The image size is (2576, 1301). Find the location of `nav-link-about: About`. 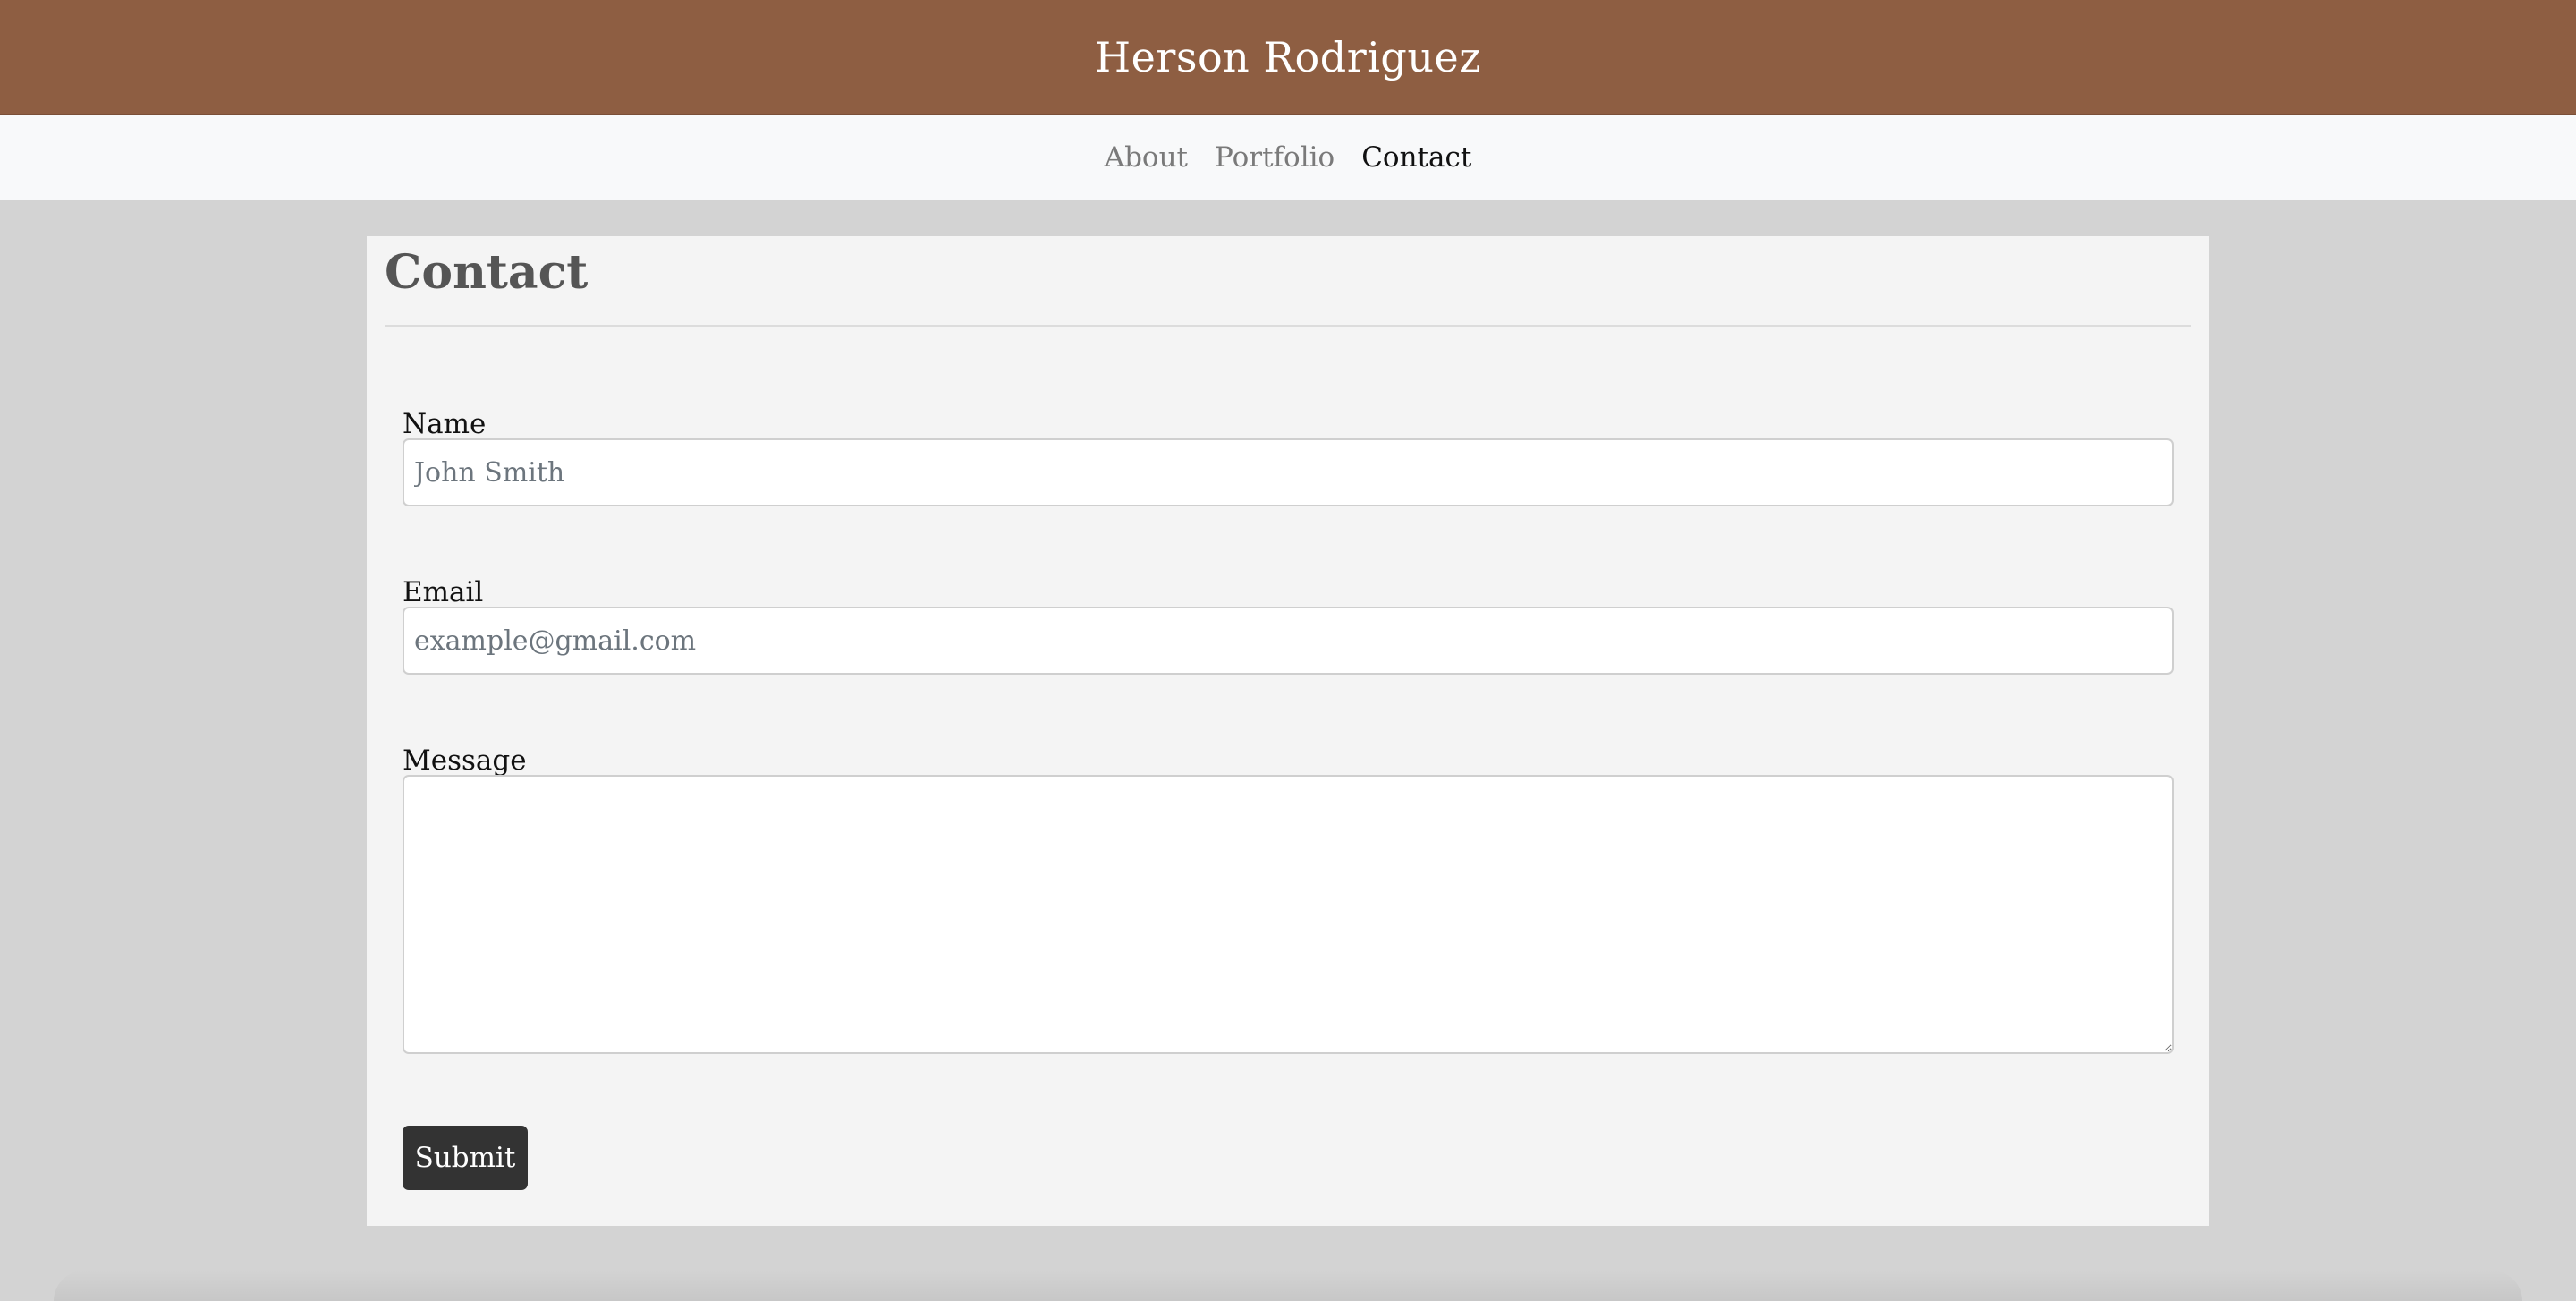

nav-link-about: About is located at coordinates (1146, 157).